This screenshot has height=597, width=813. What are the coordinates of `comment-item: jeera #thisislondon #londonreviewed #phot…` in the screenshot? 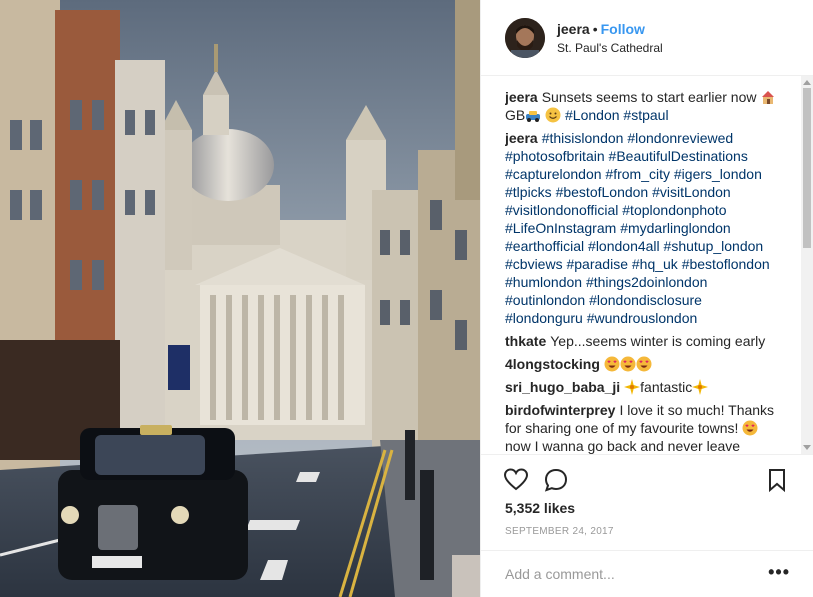 It's located at (644, 228).